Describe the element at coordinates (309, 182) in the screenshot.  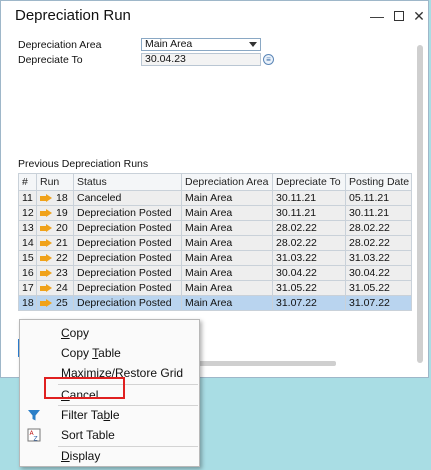
I see `column-header: Depreciate To` at that location.